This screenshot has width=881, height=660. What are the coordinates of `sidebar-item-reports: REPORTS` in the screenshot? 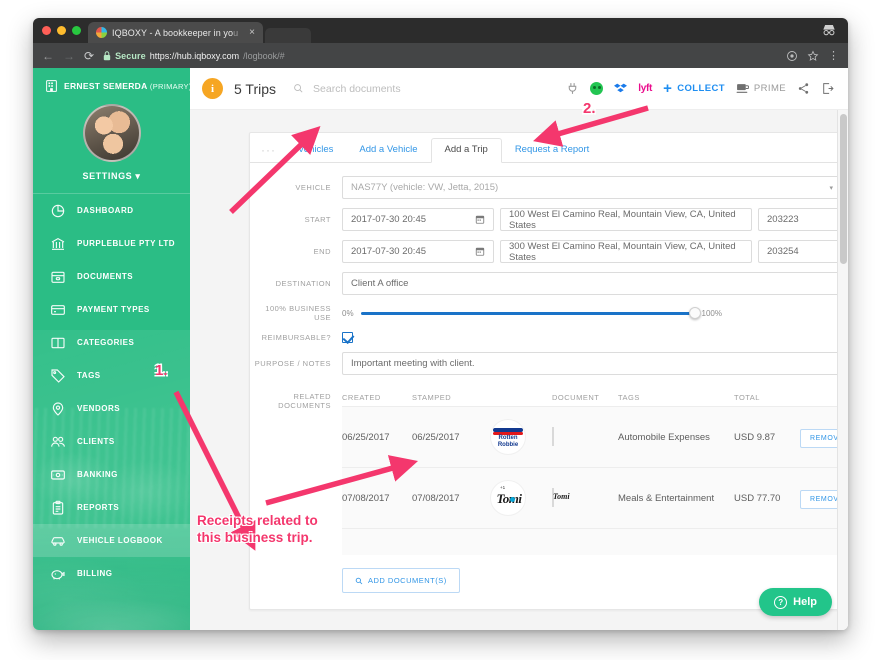 It's located at (111, 507).